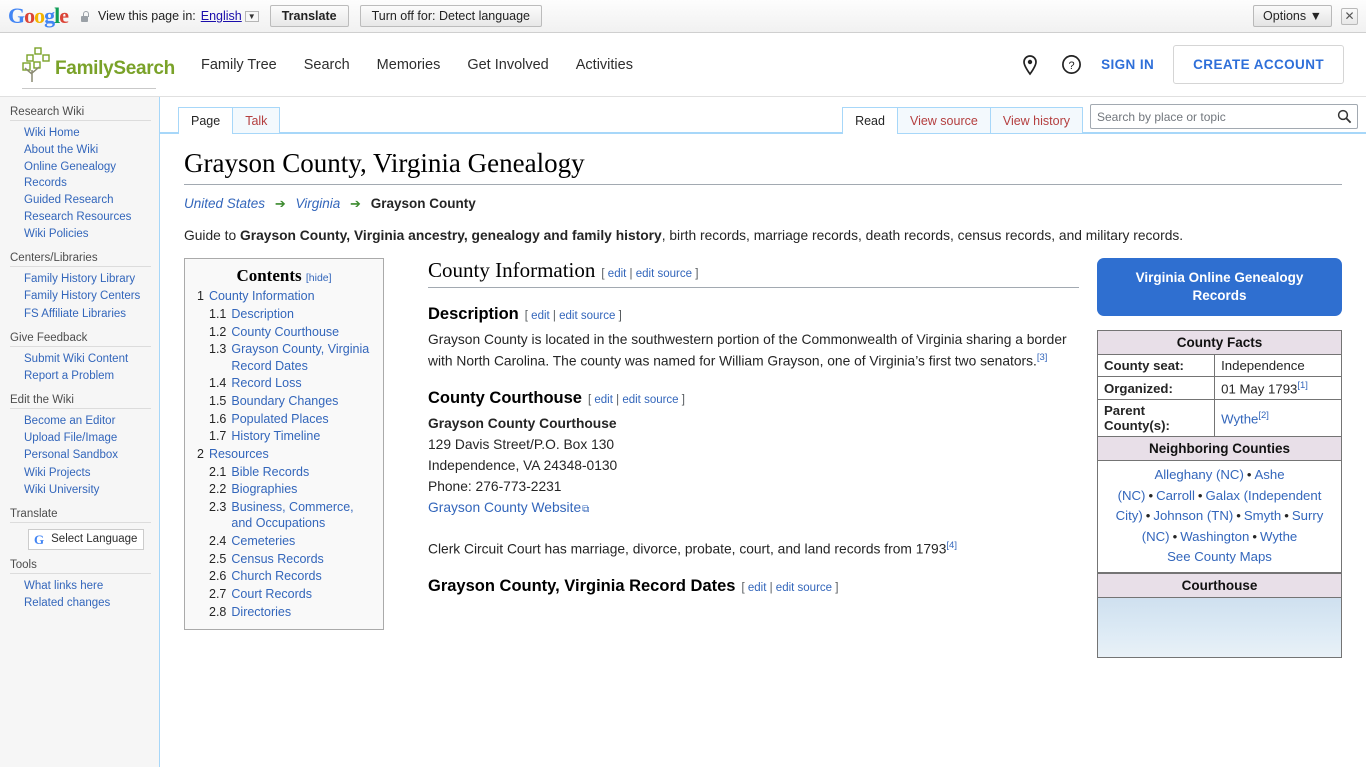  What do you see at coordinates (1127, 64) in the screenshot?
I see `sign-in-link: SIGN IN` at bounding box center [1127, 64].